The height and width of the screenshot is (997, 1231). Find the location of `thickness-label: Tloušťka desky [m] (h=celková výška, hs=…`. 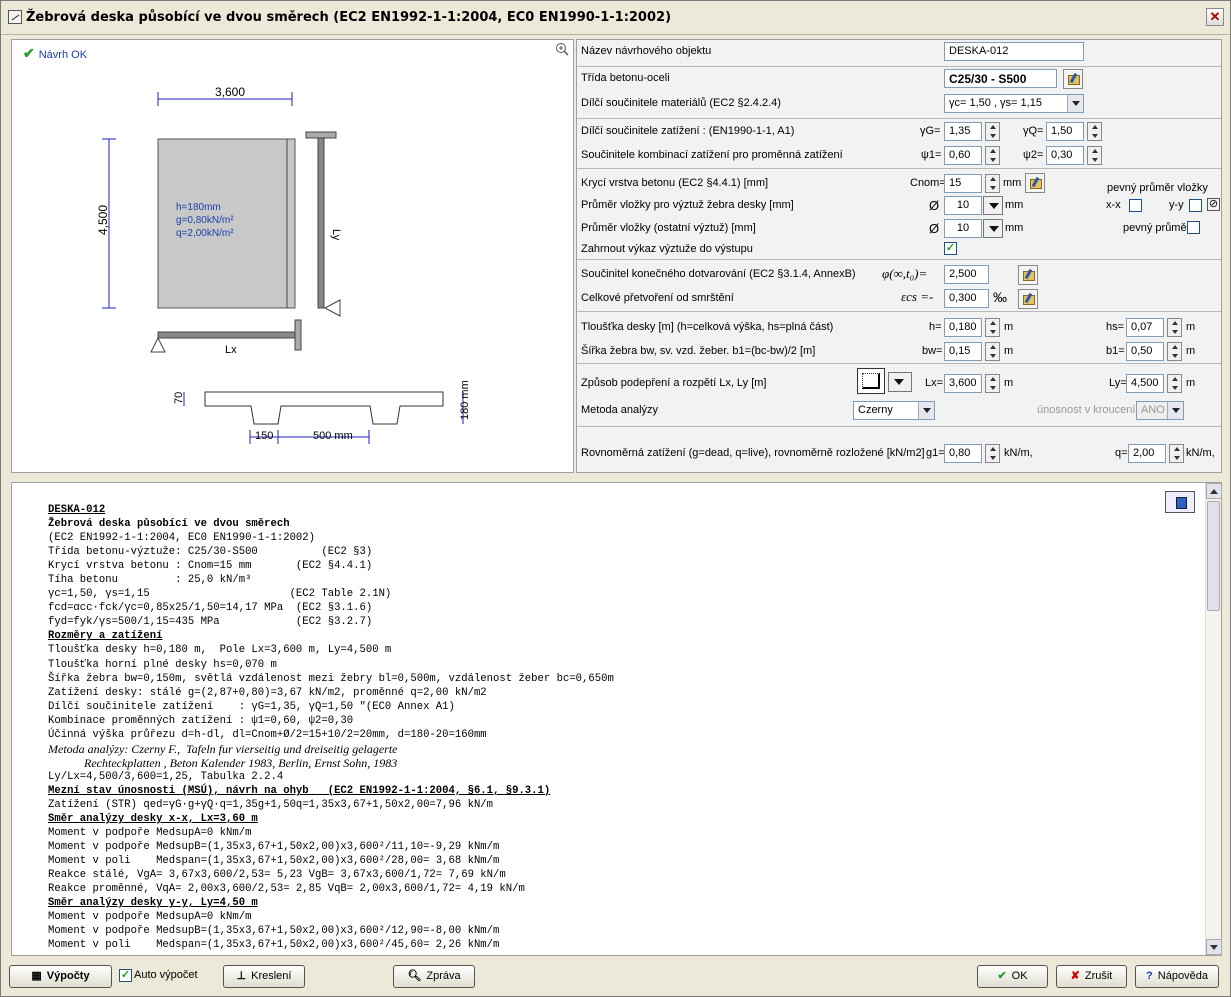

thickness-label: Tloušťka desky [m] (h=celková výška, hs=… is located at coordinates (707, 327).